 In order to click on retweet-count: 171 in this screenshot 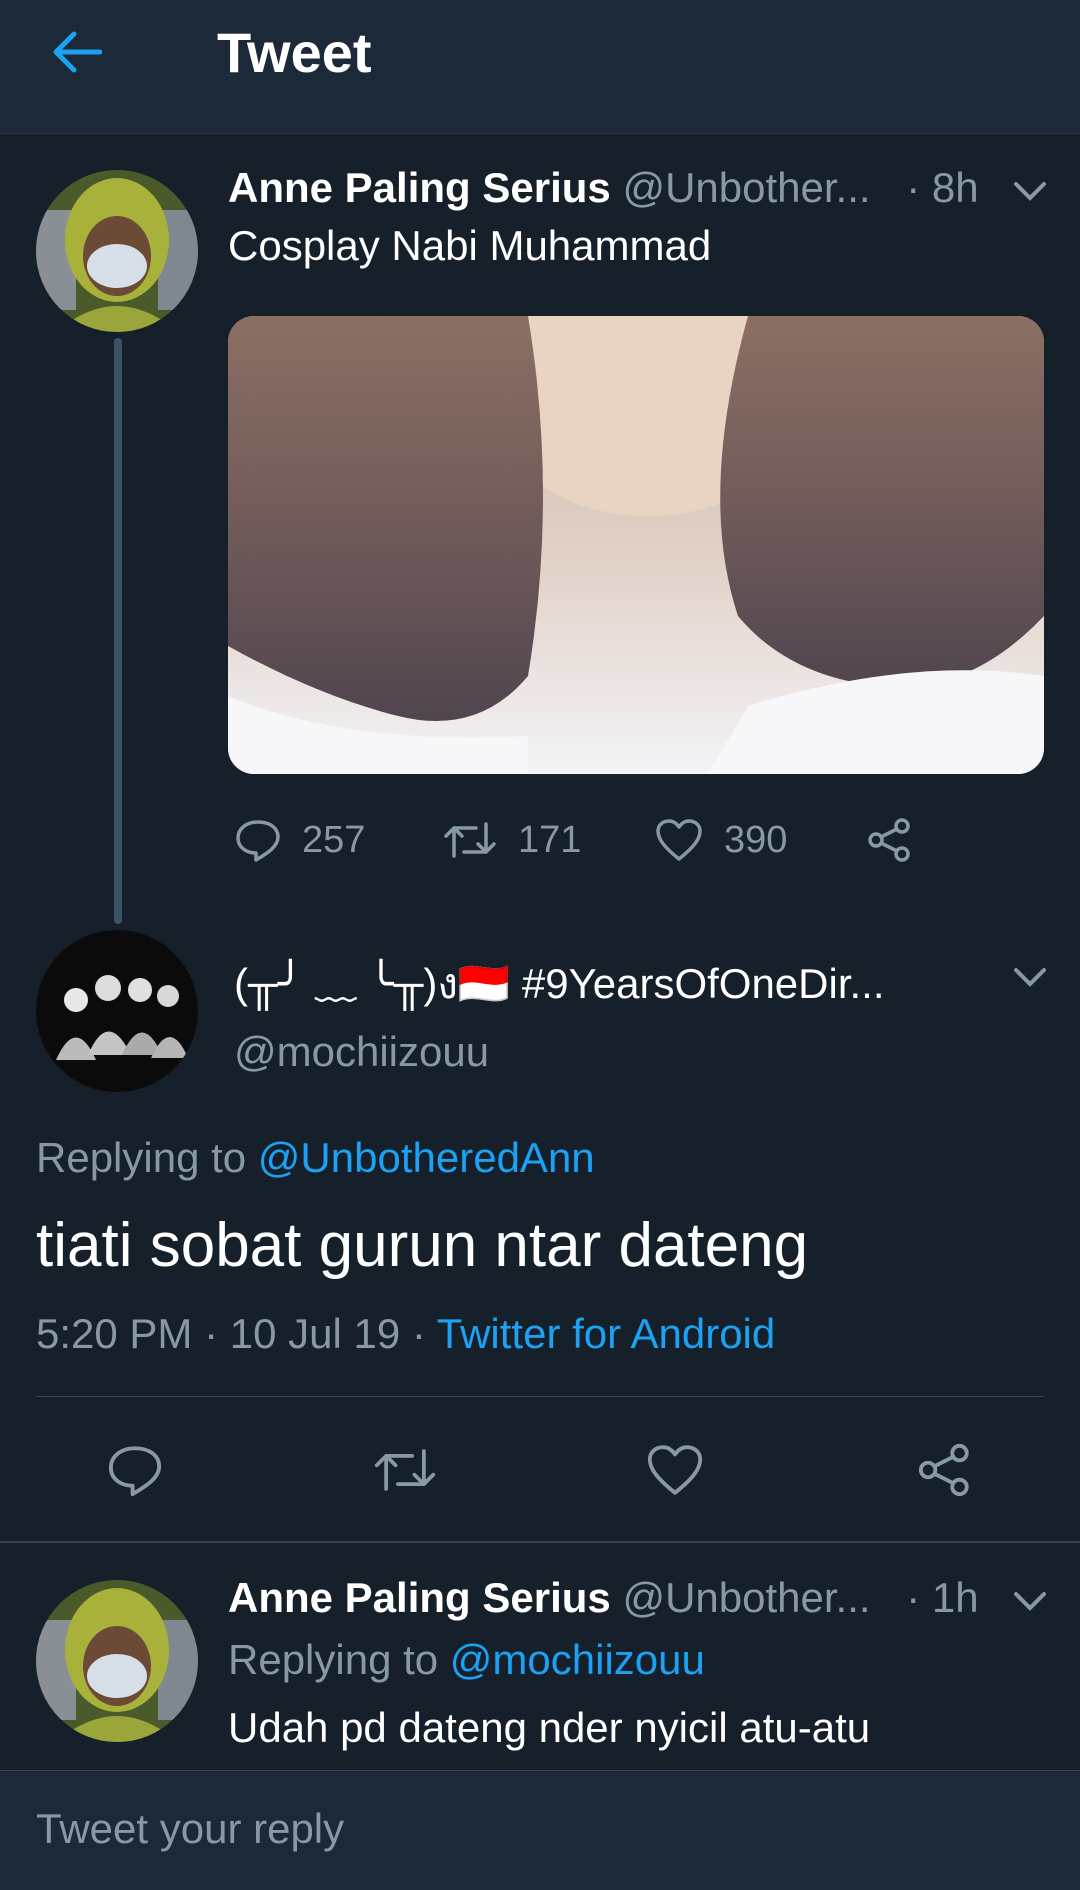, I will do `click(550, 839)`.